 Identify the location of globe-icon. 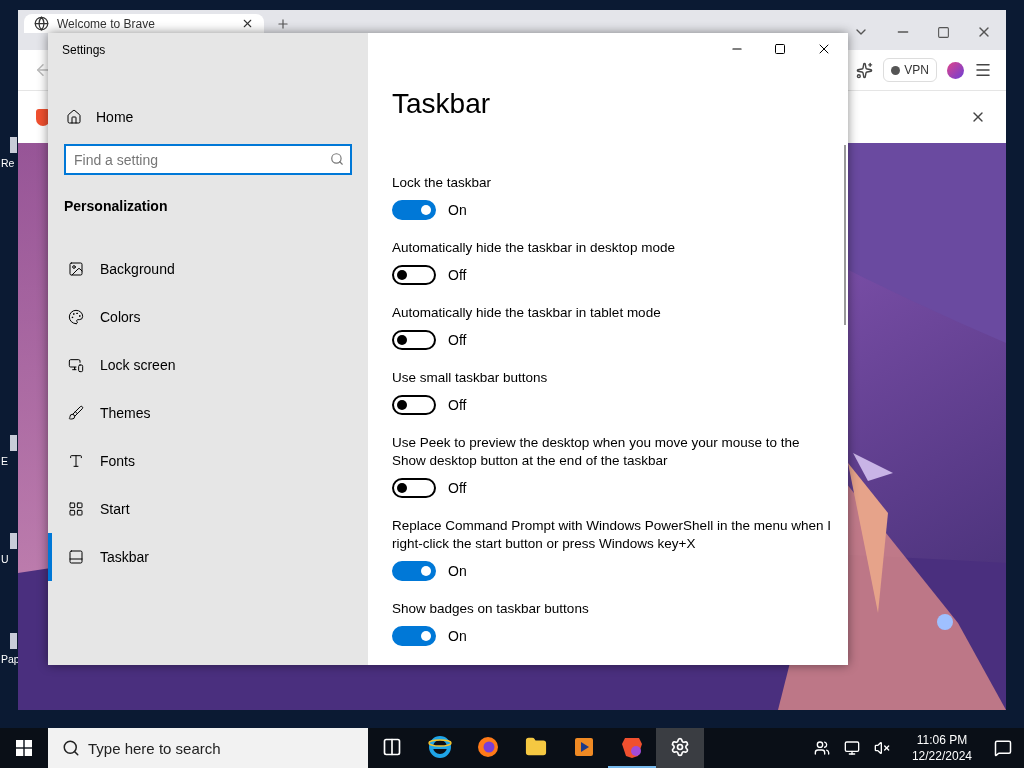
(41, 23).